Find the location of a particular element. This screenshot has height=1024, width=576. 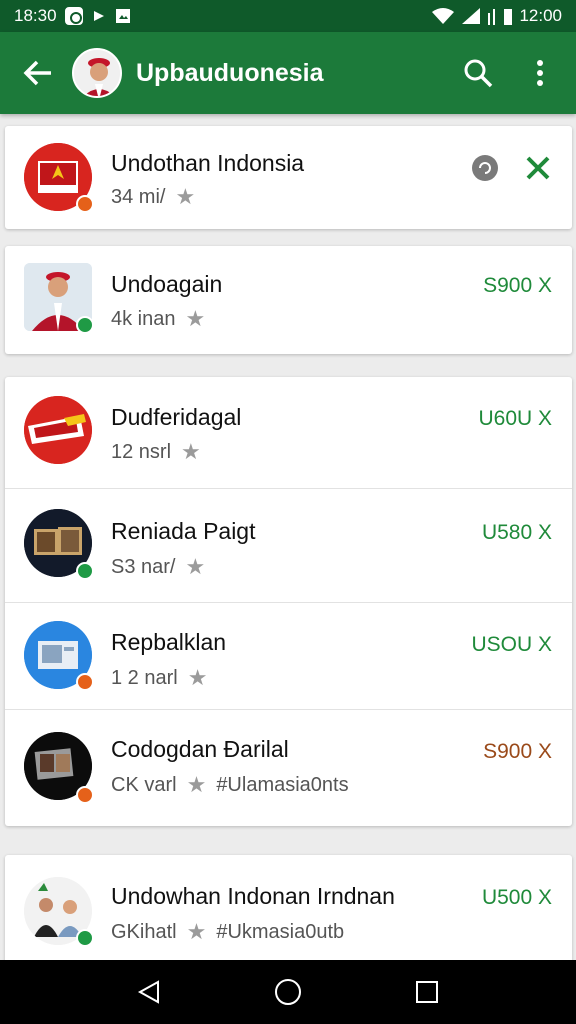

sync-glyph-icon is located at coordinates (485, 168).